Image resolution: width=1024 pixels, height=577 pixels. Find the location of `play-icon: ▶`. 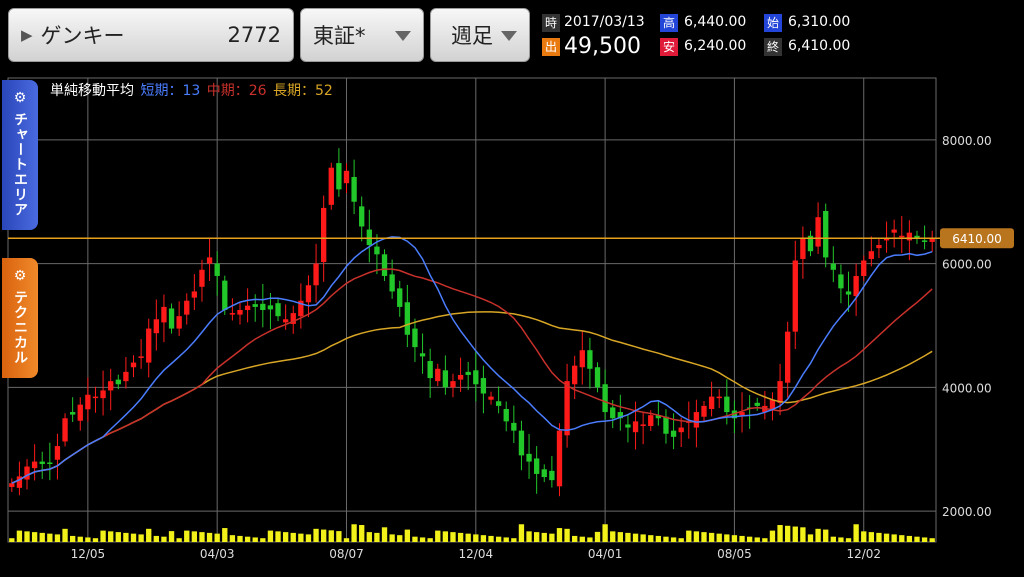

play-icon: ▶ is located at coordinates (27, 35).